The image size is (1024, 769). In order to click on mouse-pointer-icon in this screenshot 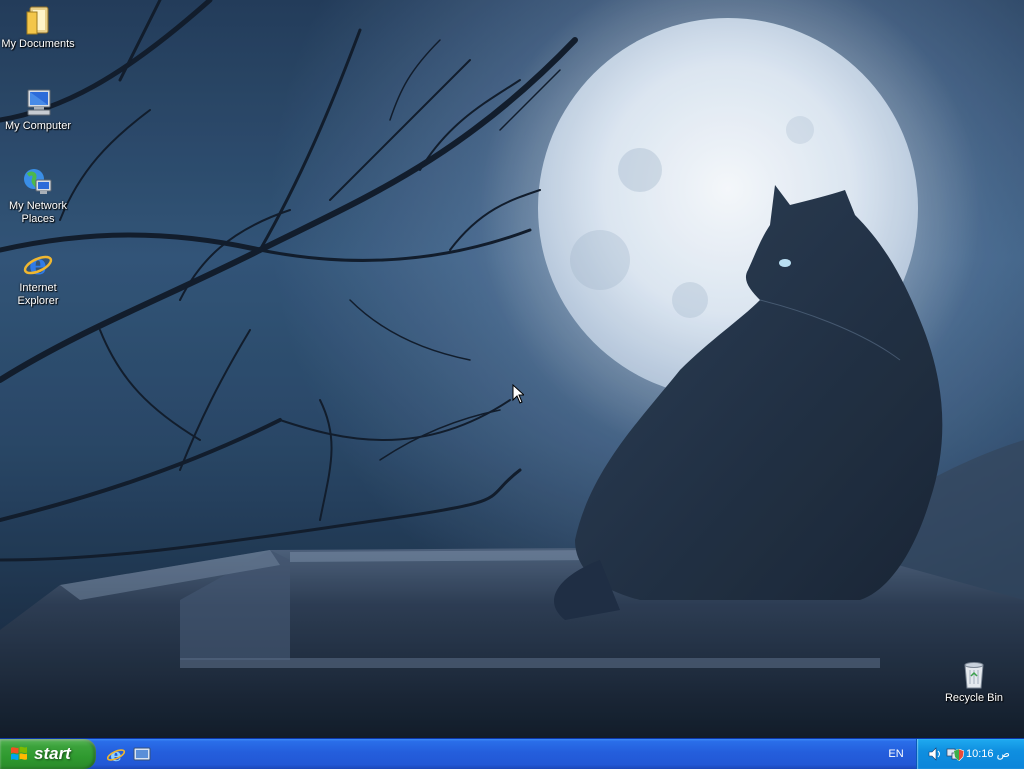, I will do `click(518, 394)`.